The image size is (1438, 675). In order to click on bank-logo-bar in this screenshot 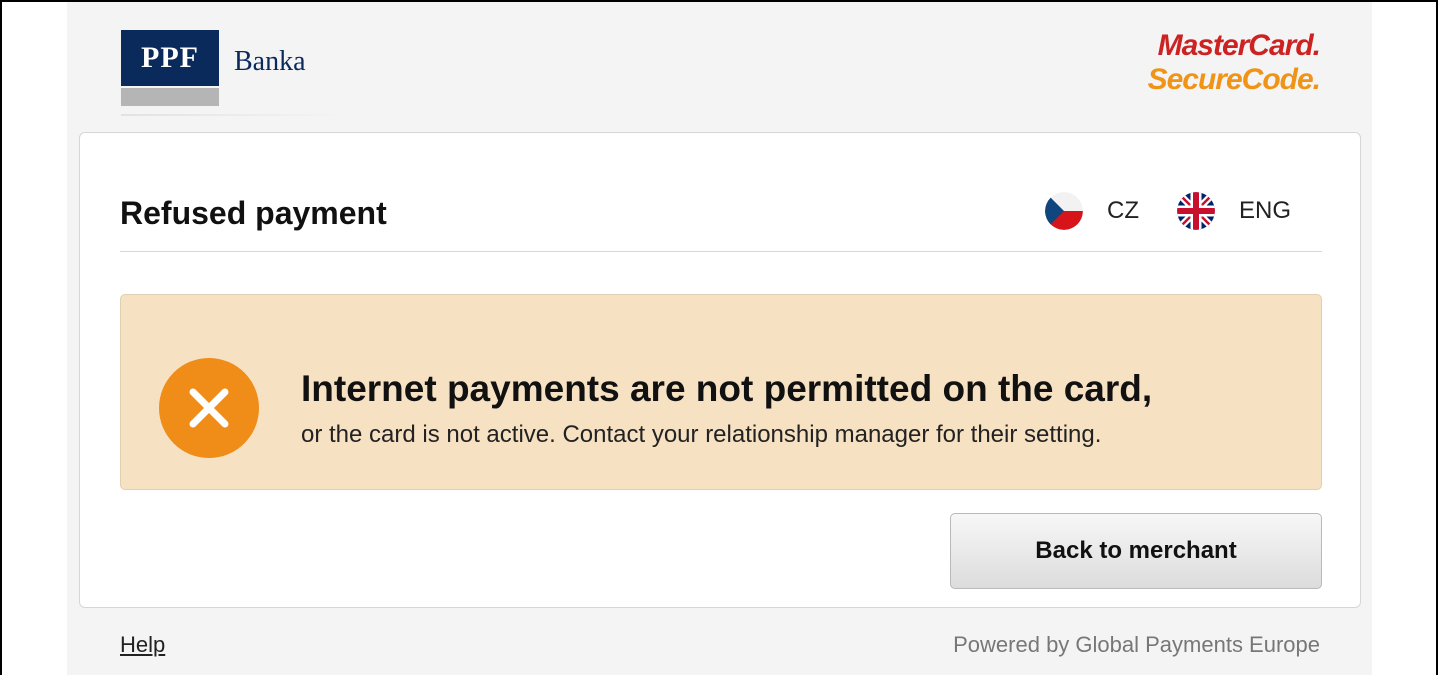, I will do `click(170, 97)`.